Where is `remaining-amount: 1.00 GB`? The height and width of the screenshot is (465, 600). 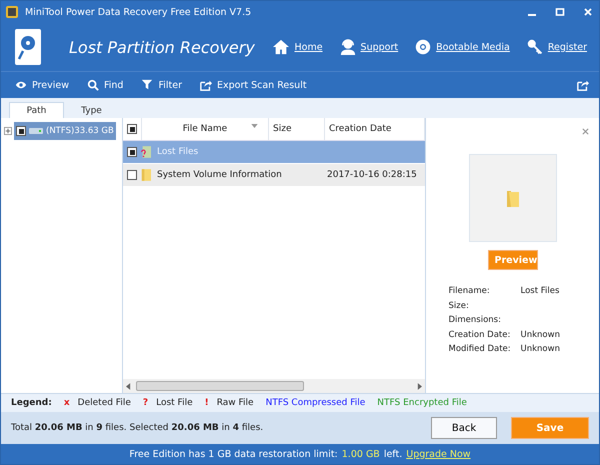 remaining-amount: 1.00 GB is located at coordinates (361, 454).